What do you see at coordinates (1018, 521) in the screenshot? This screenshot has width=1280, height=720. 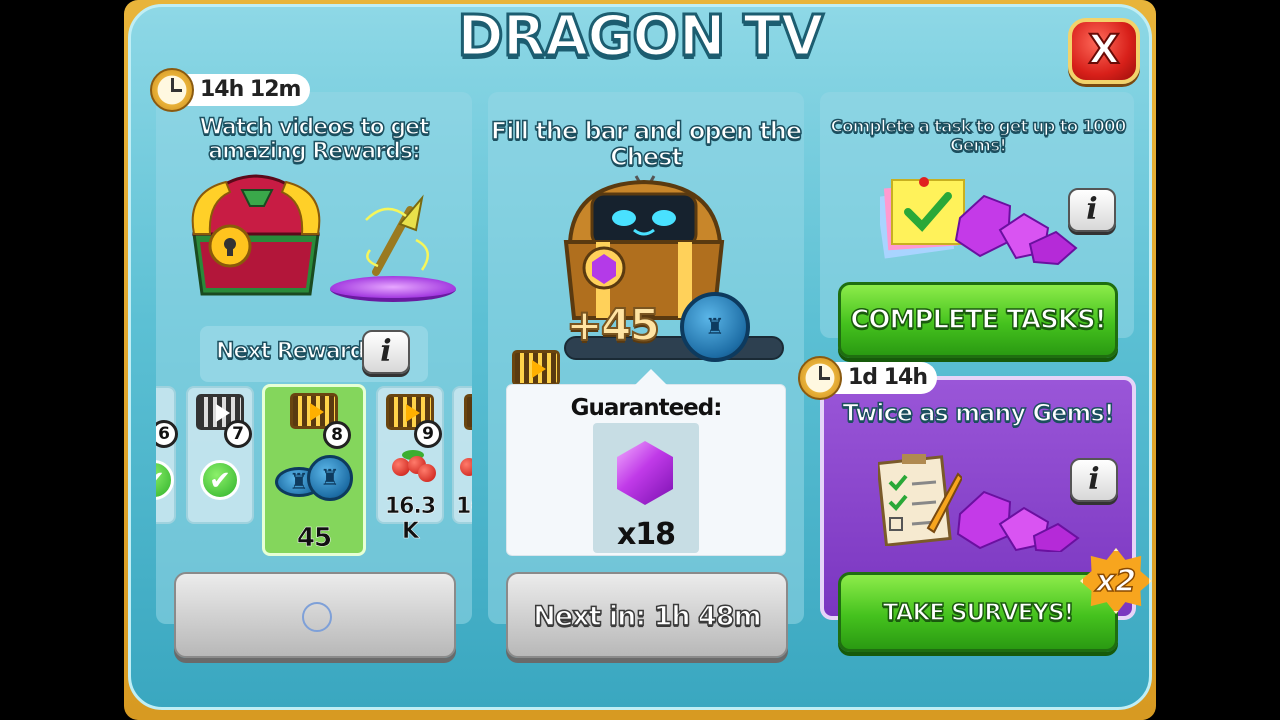 I see `gems-pile-icon` at bounding box center [1018, 521].